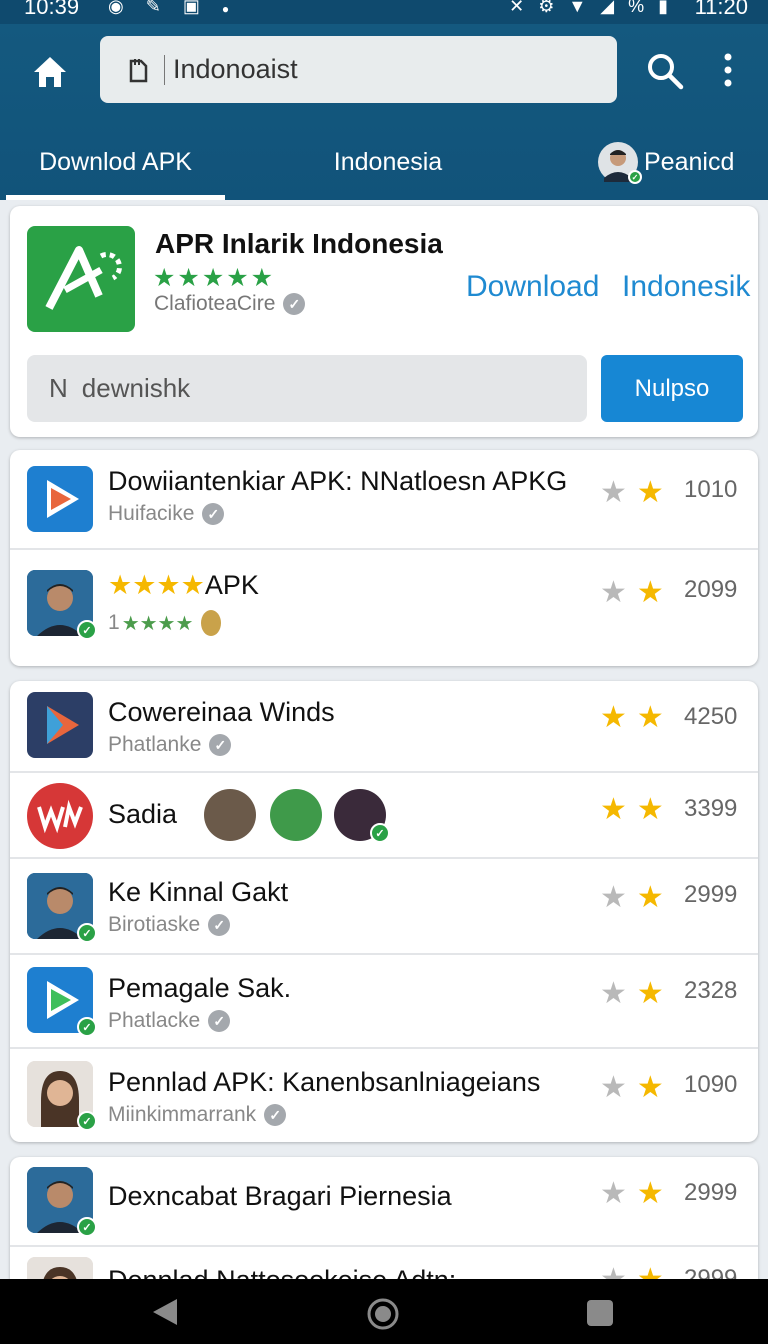 This screenshot has height=1344, width=768. I want to click on featured-developer: ClafioteaCire ✓, so click(230, 304).